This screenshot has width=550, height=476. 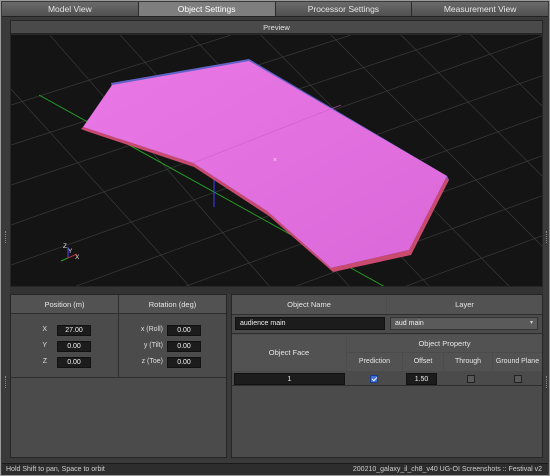 What do you see at coordinates (184, 346) in the screenshot?
I see `rotation-tilt-input: 0.00` at bounding box center [184, 346].